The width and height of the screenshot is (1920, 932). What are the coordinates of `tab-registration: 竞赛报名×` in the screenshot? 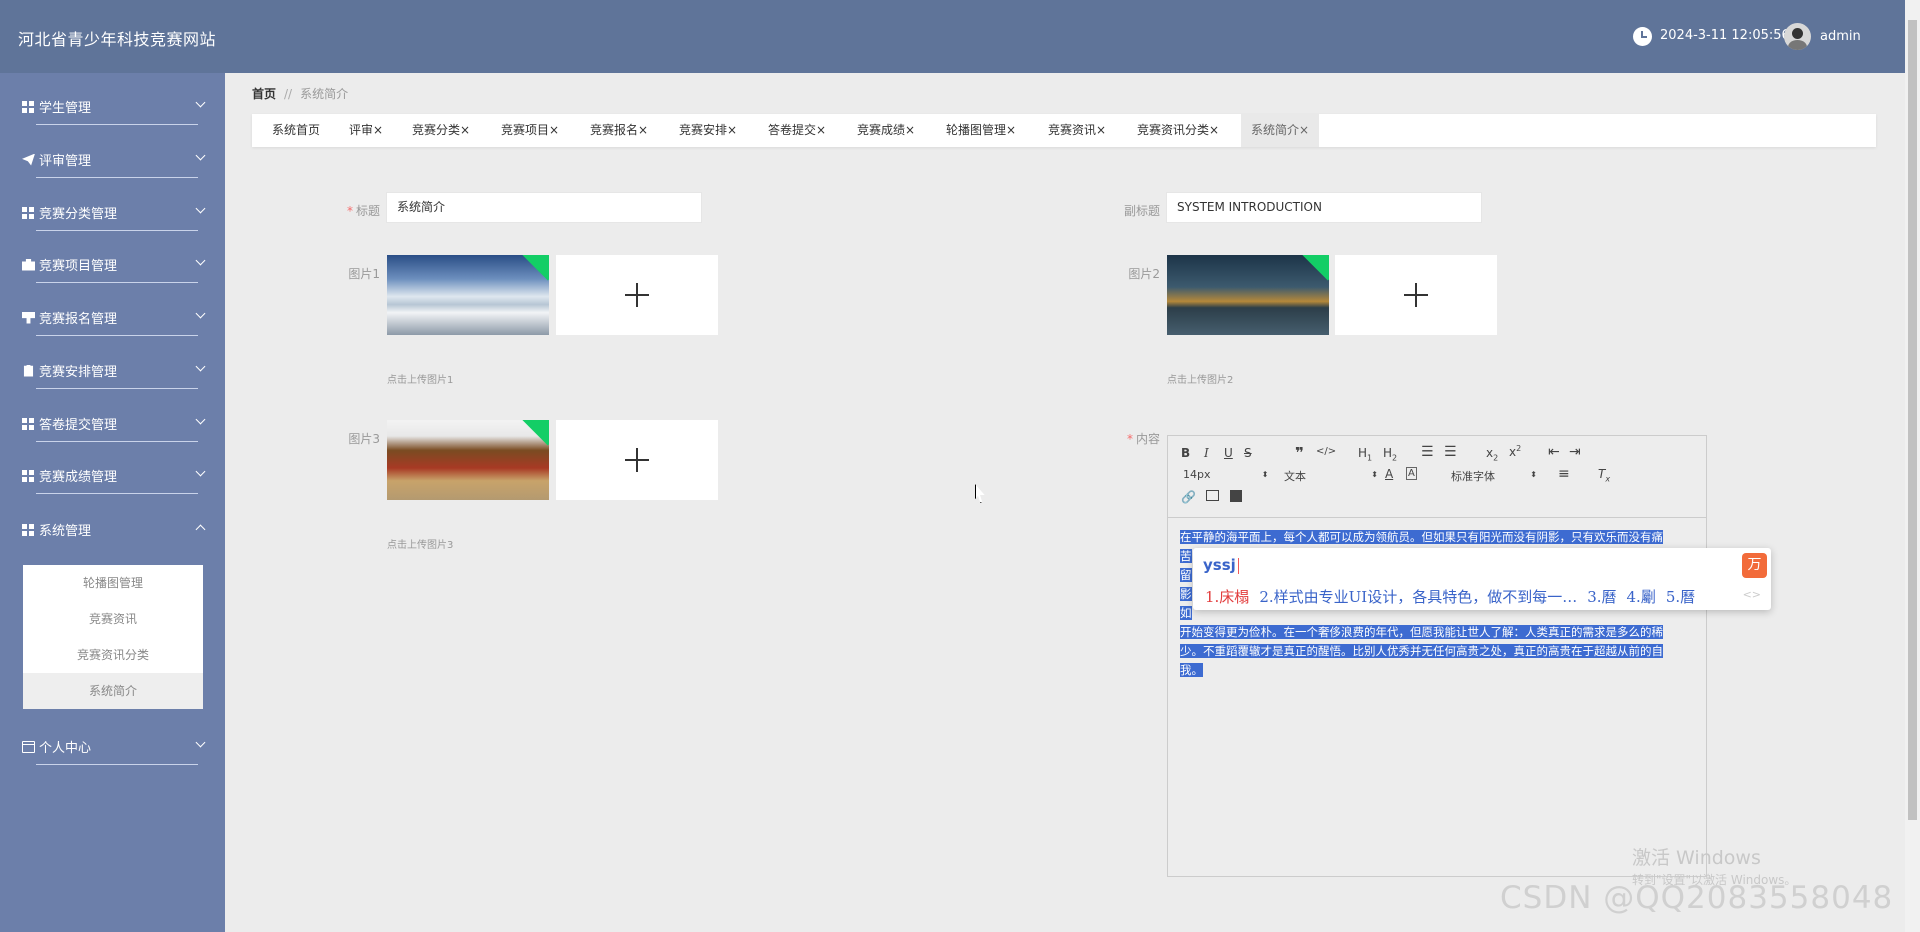 It's located at (619, 130).